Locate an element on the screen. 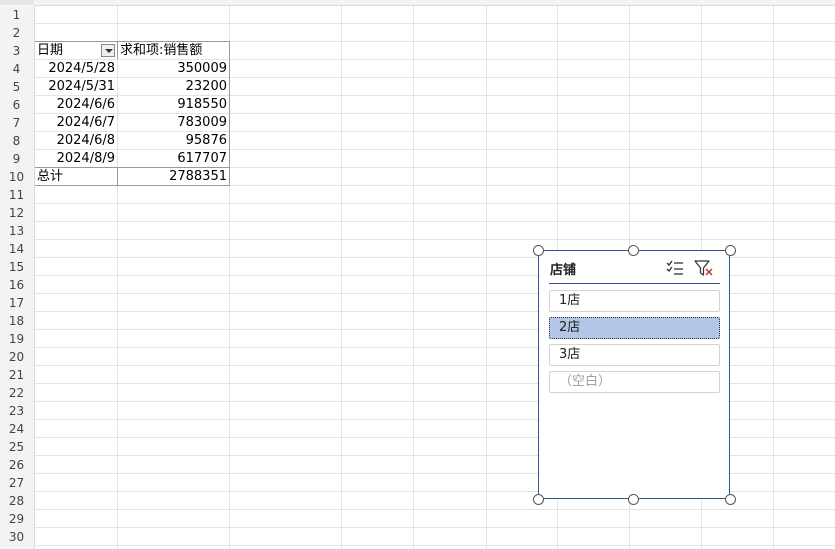 The width and height of the screenshot is (835, 549). row-header: 9 is located at coordinates (16, 159).